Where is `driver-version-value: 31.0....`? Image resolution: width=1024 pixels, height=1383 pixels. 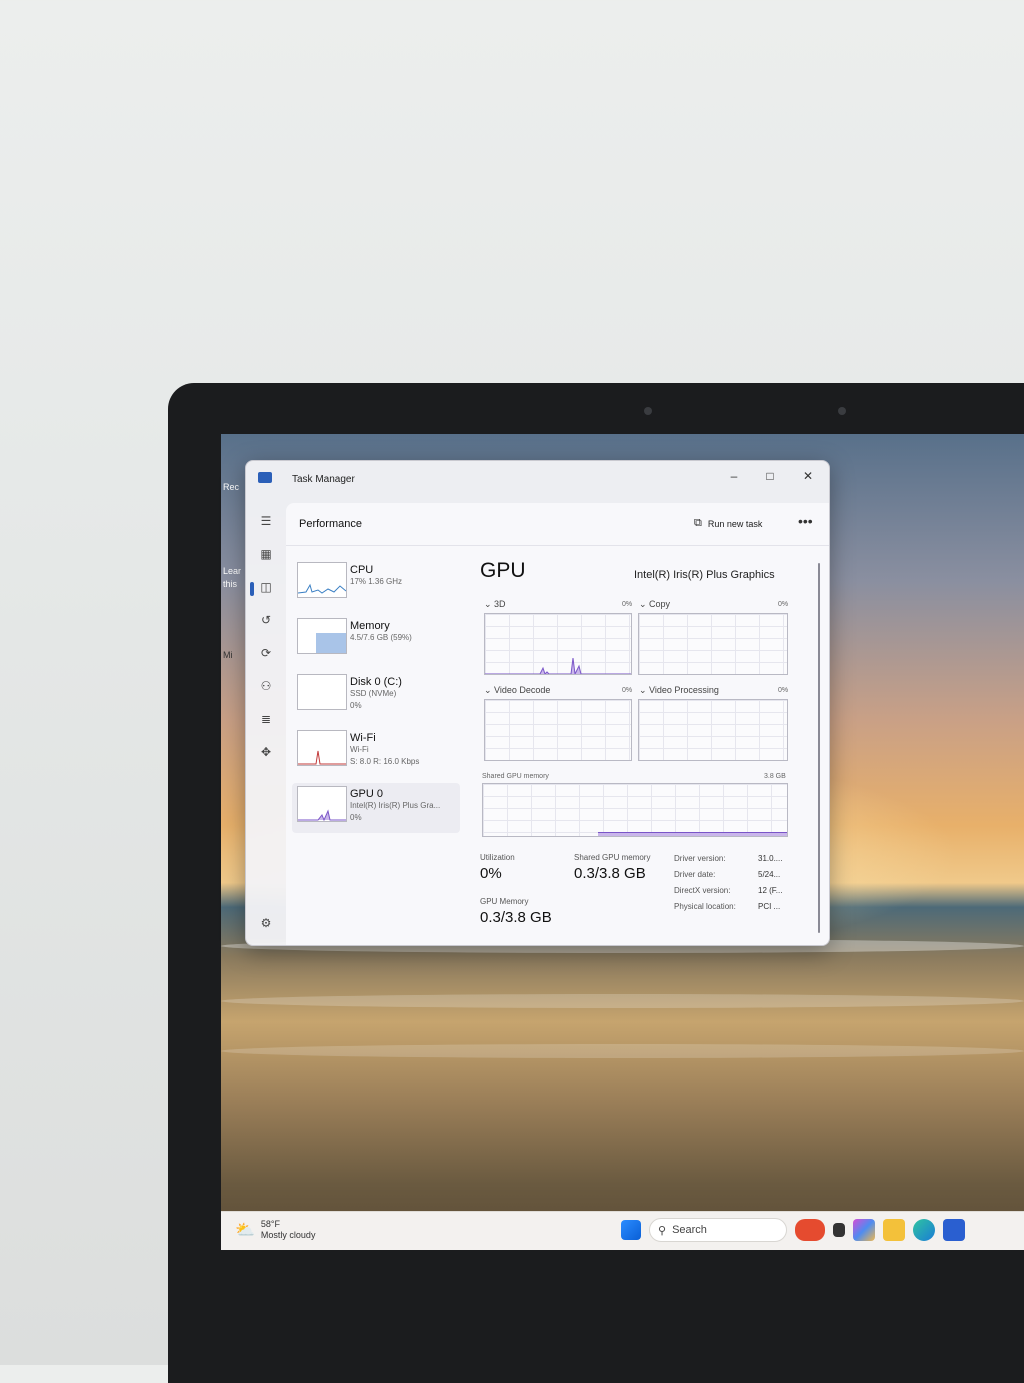
driver-version-value: 31.0.... is located at coordinates (770, 858).